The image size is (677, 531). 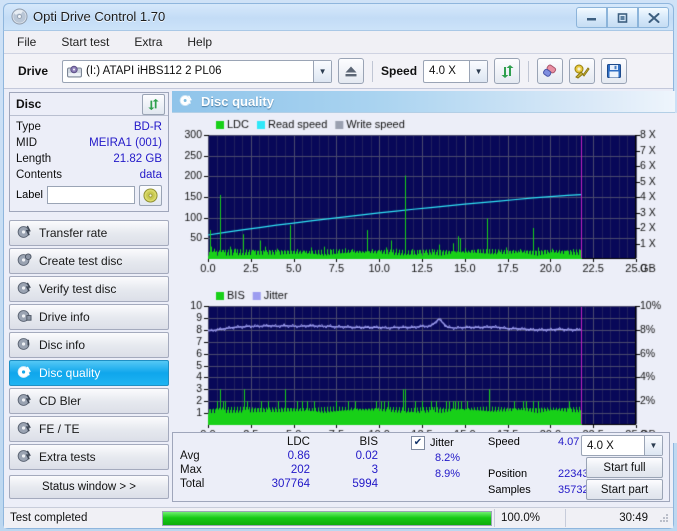 I want to click on sidebar-item-transfer-rate: Transfer rate, so click(x=89, y=233).